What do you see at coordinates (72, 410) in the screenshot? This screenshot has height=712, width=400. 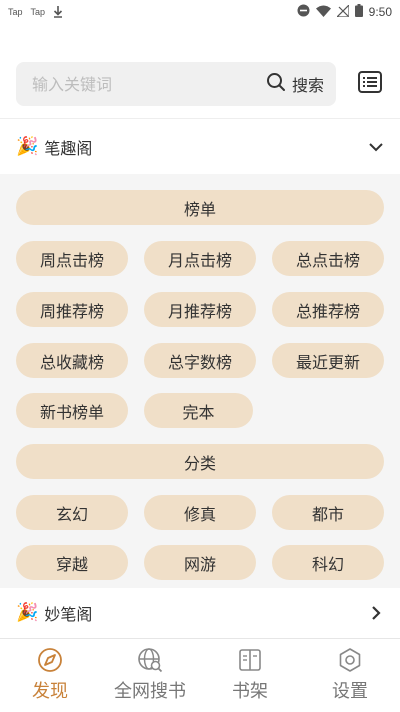 I see `ranking-chip: 新书榜单` at bounding box center [72, 410].